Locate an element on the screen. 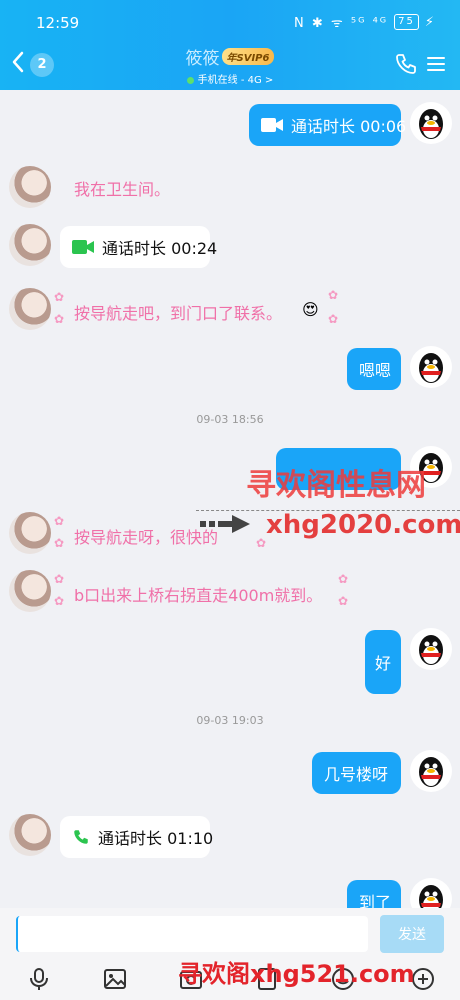 Image resolution: width=460 pixels, height=1000 pixels. chevron-left-icon is located at coordinates (18, 64).